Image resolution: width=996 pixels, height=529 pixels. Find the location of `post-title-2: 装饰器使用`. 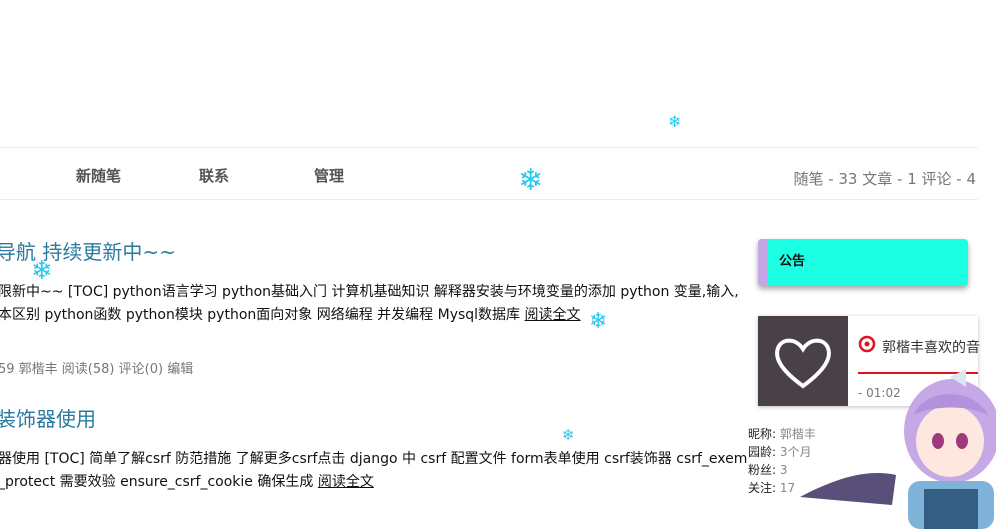

post-title-2: 装饰器使用 is located at coordinates (48, 417).